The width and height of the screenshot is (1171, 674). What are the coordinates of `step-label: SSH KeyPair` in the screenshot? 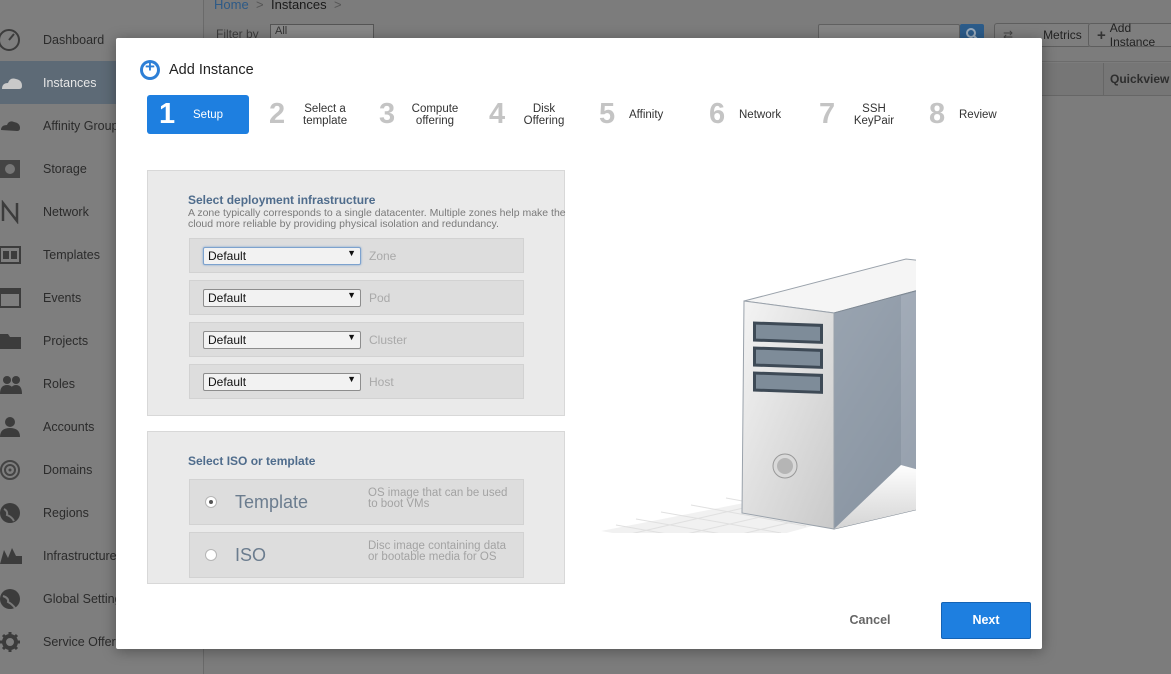 It's located at (874, 114).